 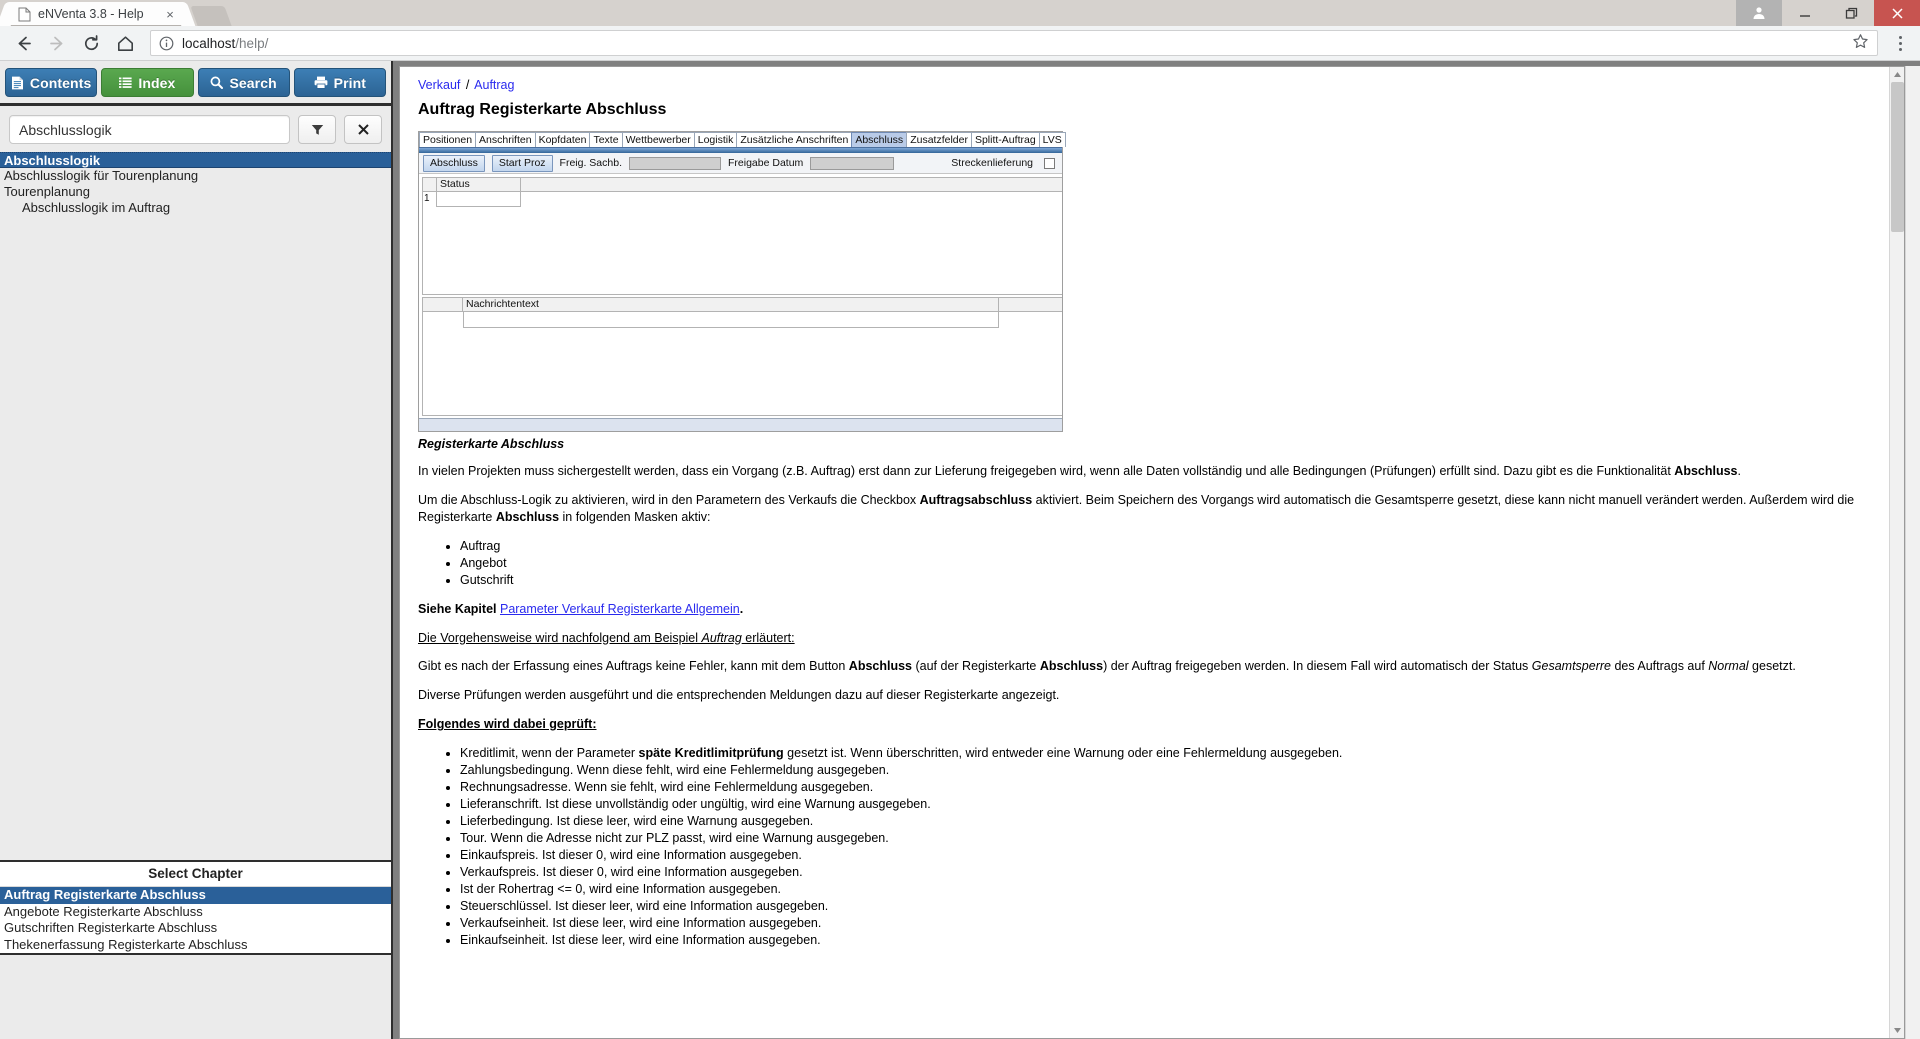 I want to click on profile-icon, so click(x=1759, y=13).